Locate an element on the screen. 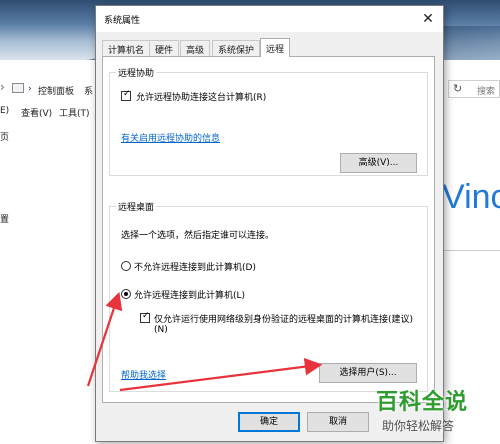 This screenshot has height=444, width=500. menu-tools: 工具(T) is located at coordinates (74, 112).